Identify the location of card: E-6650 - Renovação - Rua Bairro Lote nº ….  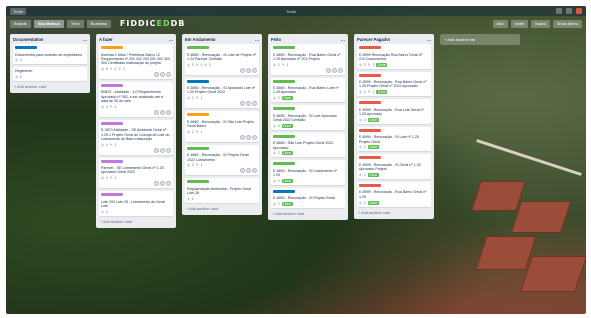
(308, 90).